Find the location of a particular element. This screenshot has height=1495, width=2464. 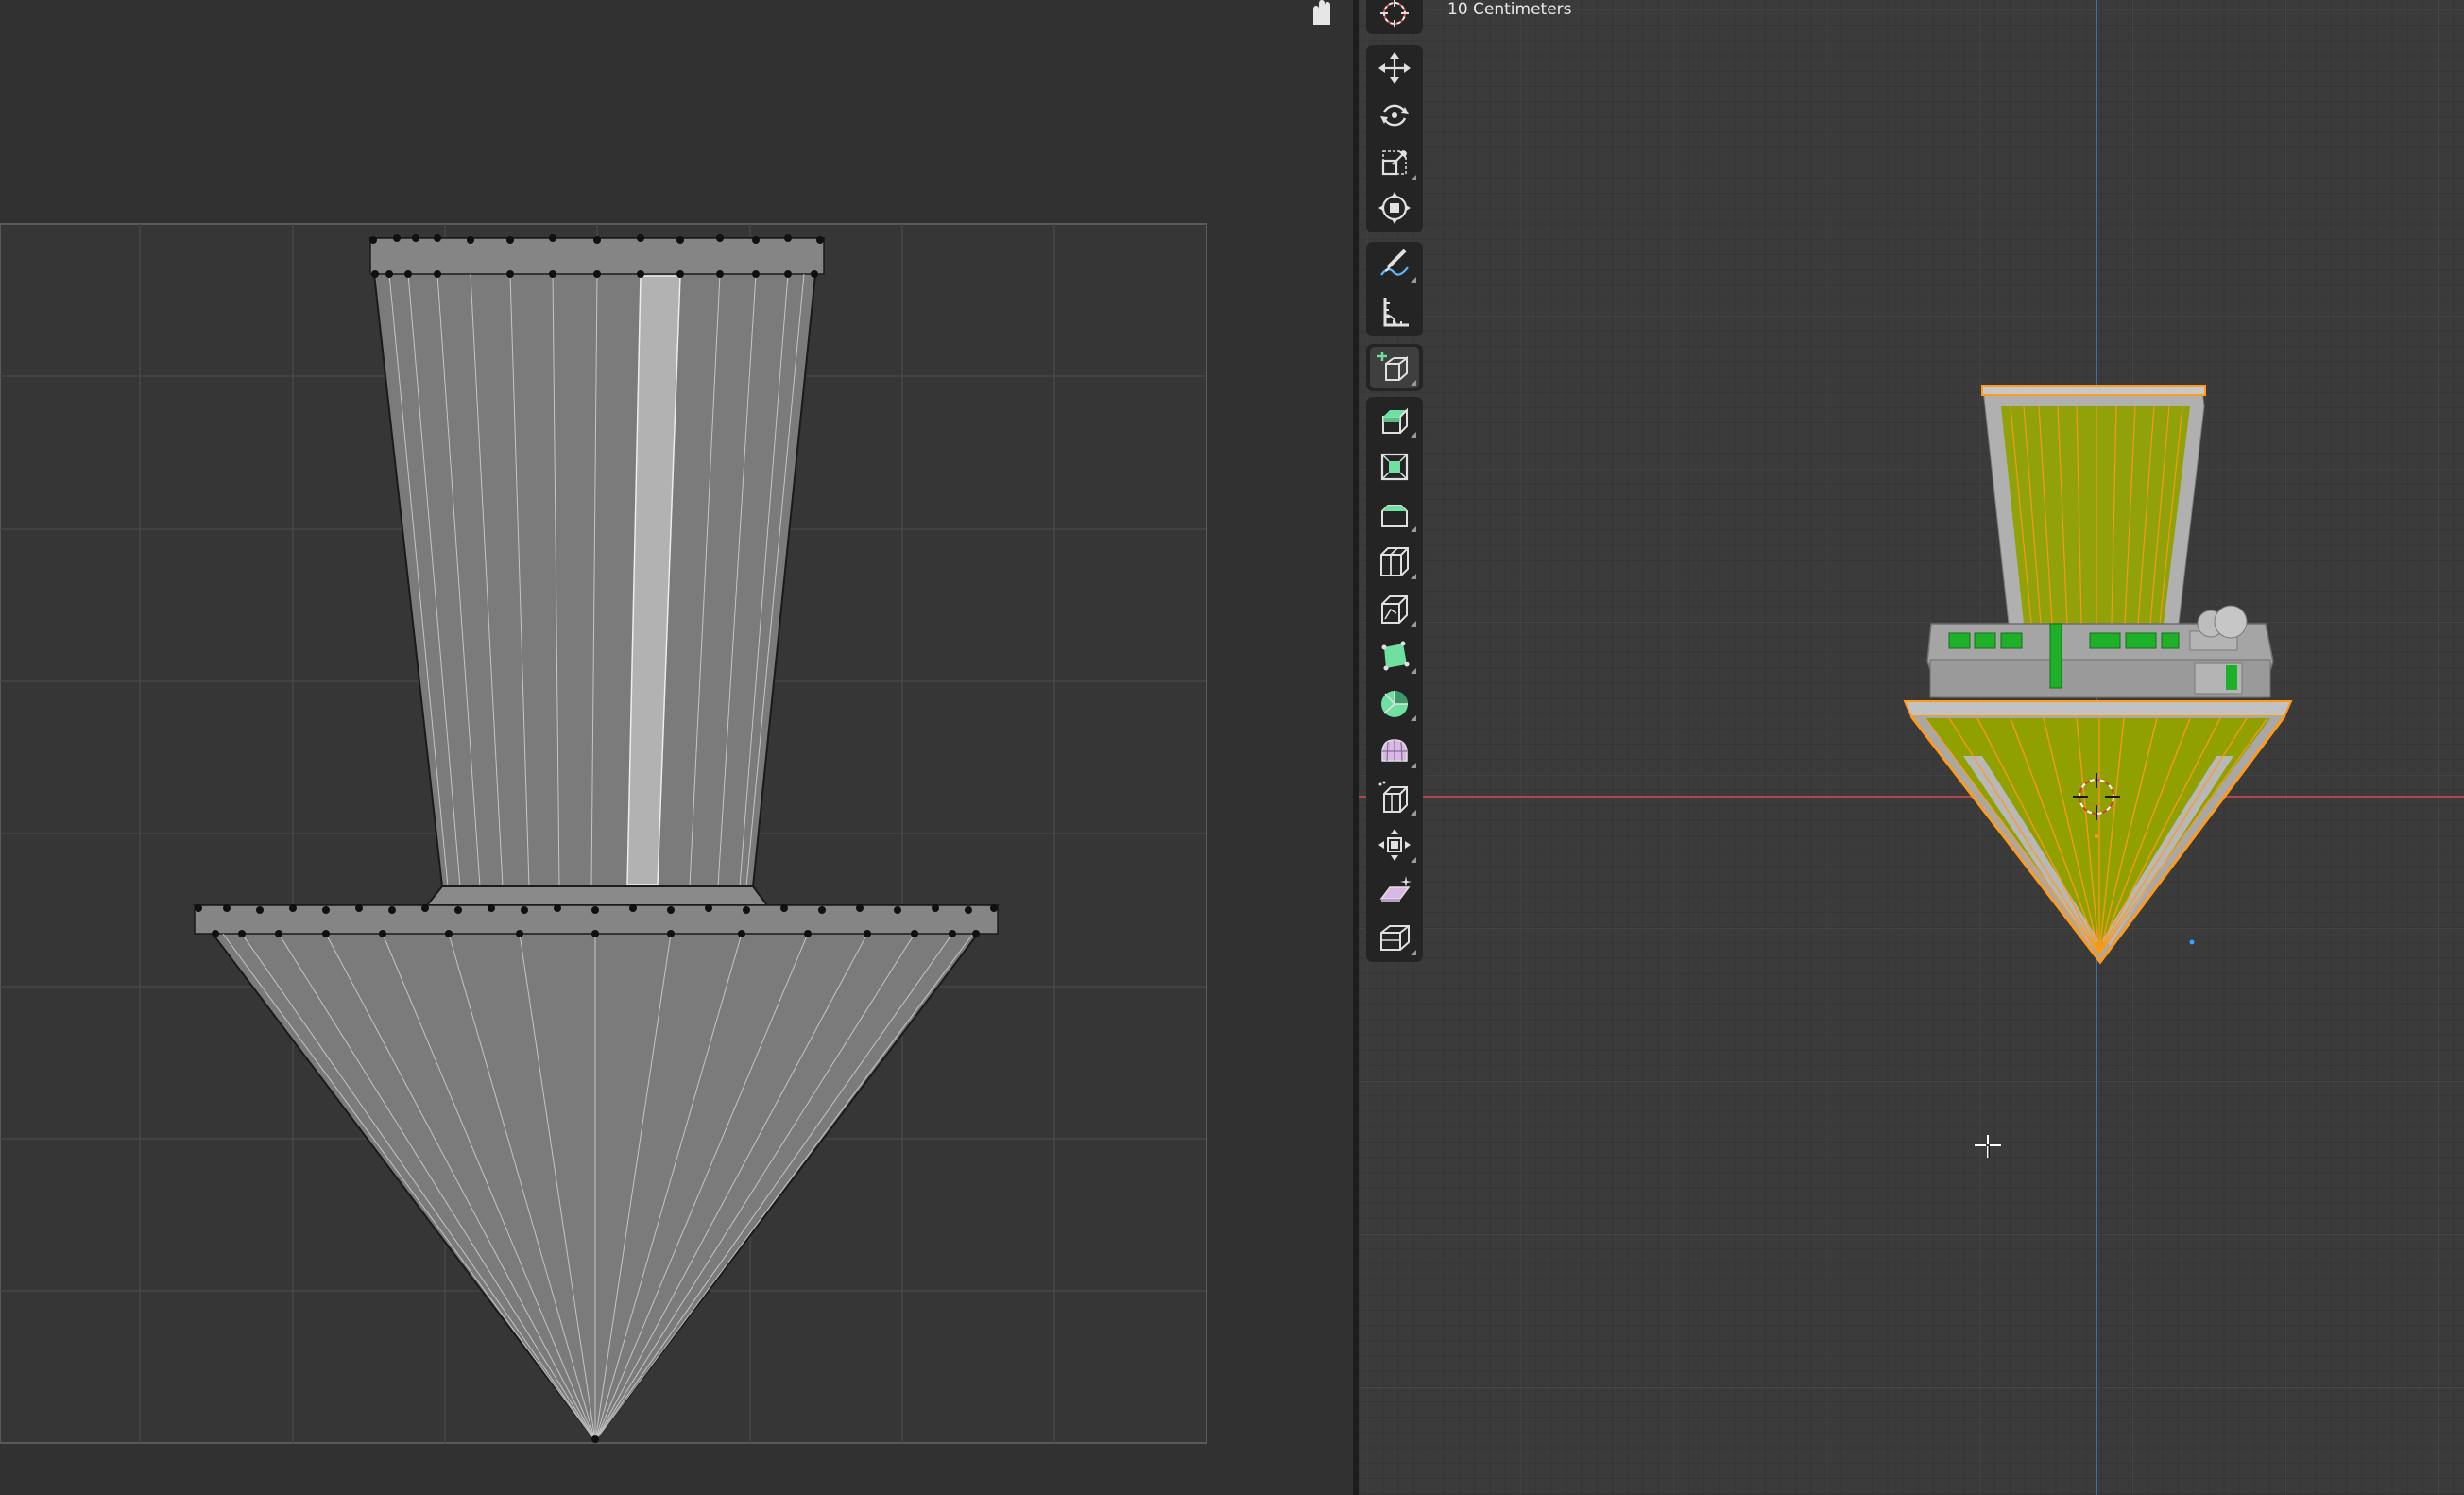

measure-icon is located at coordinates (1396, 312).